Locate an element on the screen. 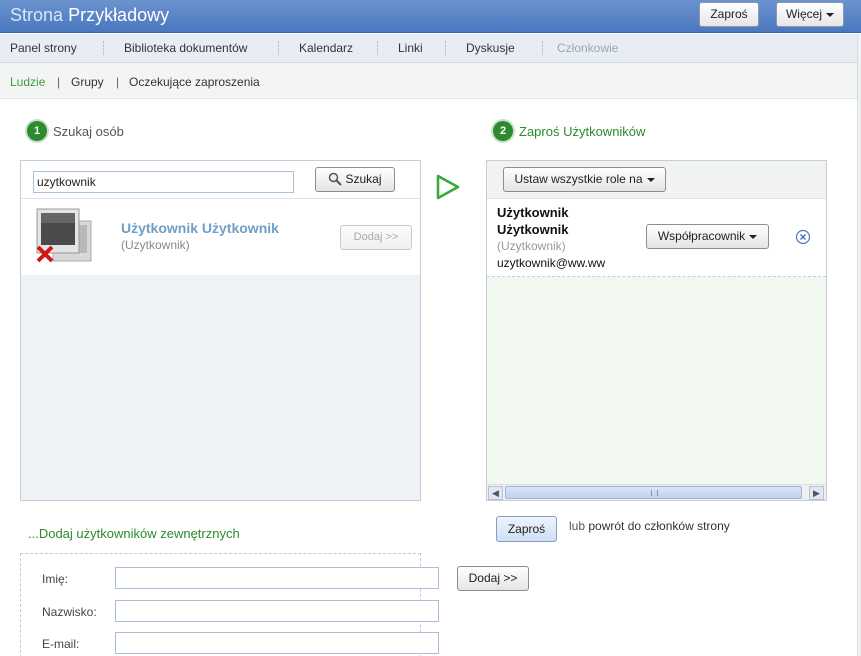  external-users-heading: ...Dodaj użytkowników zewnętrznych is located at coordinates (134, 533).